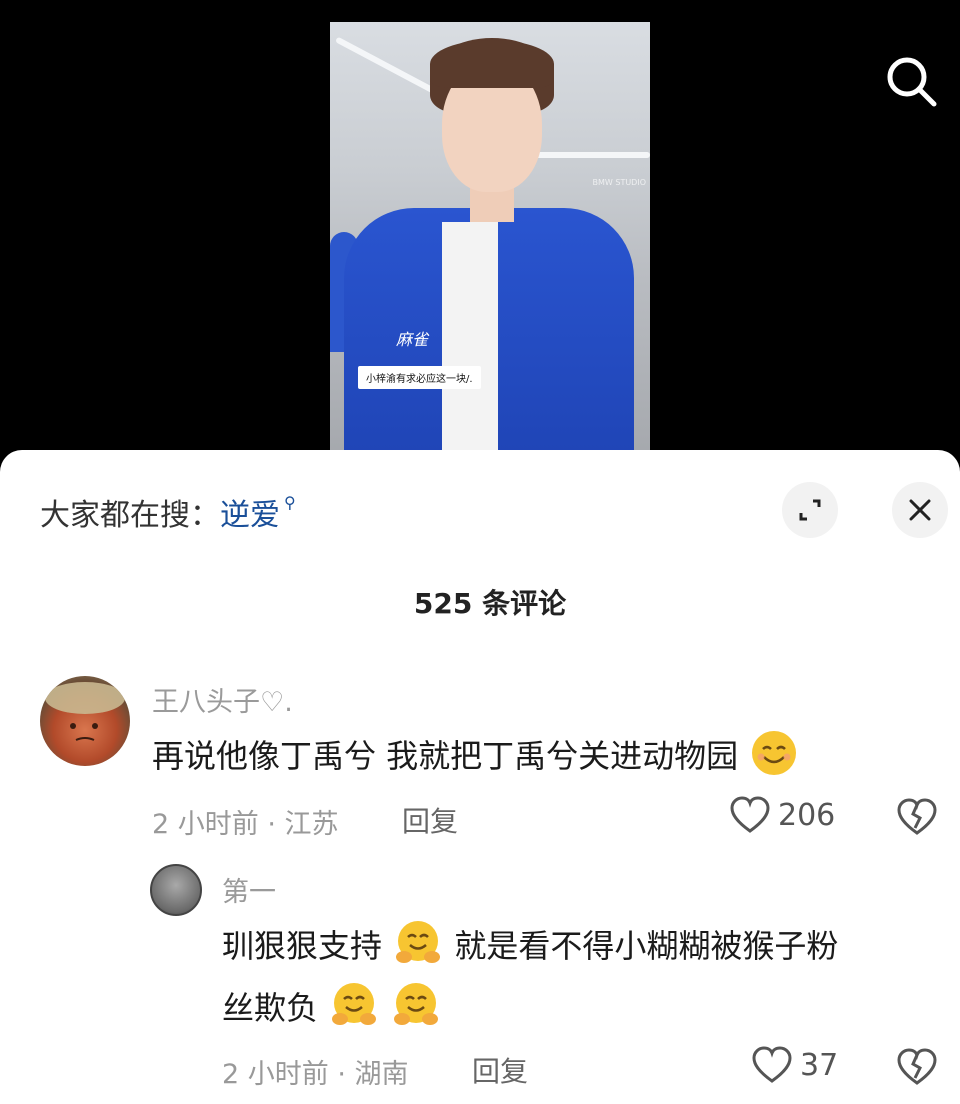  I want to click on comment-text: 再说他像丁禹兮 我就把丁禹兮关进动物园, so click(476, 756).